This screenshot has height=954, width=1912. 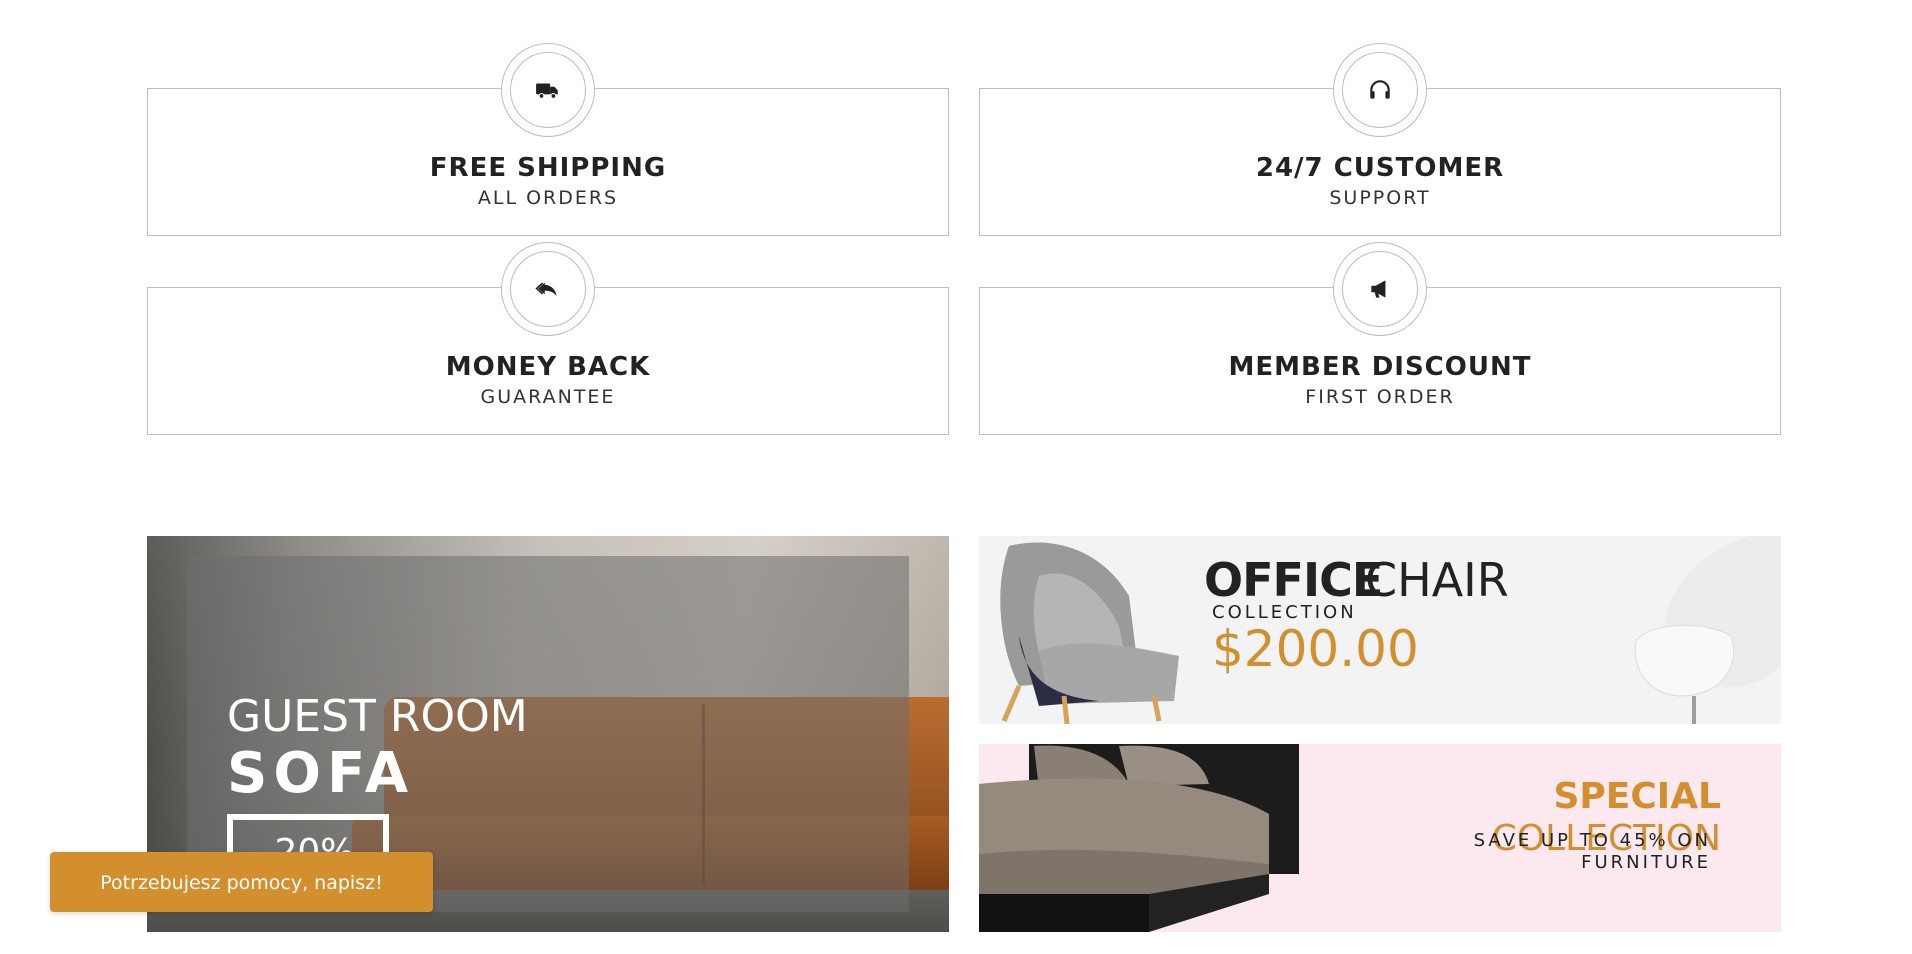 I want to click on banner-line-2: SOFA, so click(x=321, y=773).